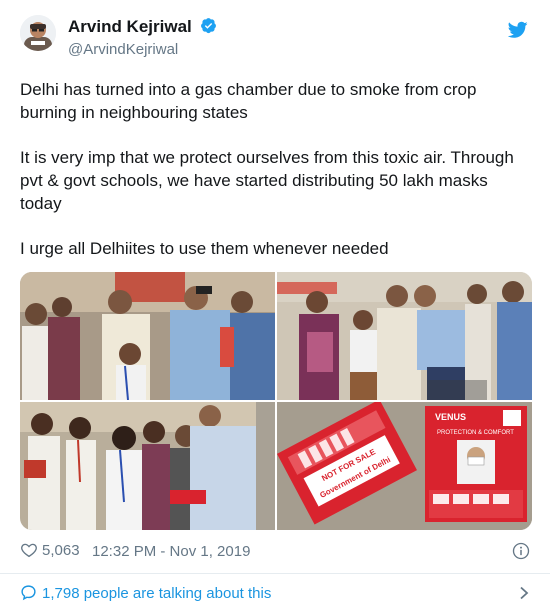  What do you see at coordinates (130, 26) in the screenshot?
I see `author-name-text: Arvind Kejriwal` at bounding box center [130, 26].